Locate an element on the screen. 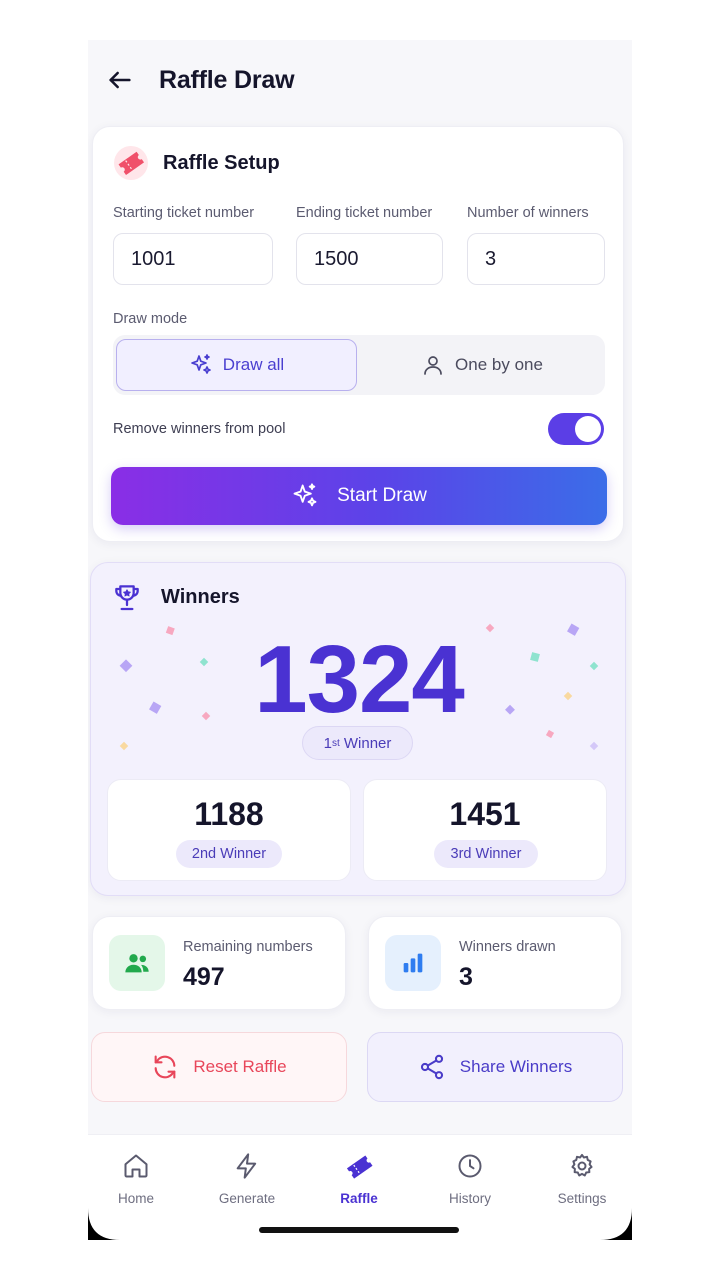  setup-title-row: Raffle Setup is located at coordinates (196, 163).